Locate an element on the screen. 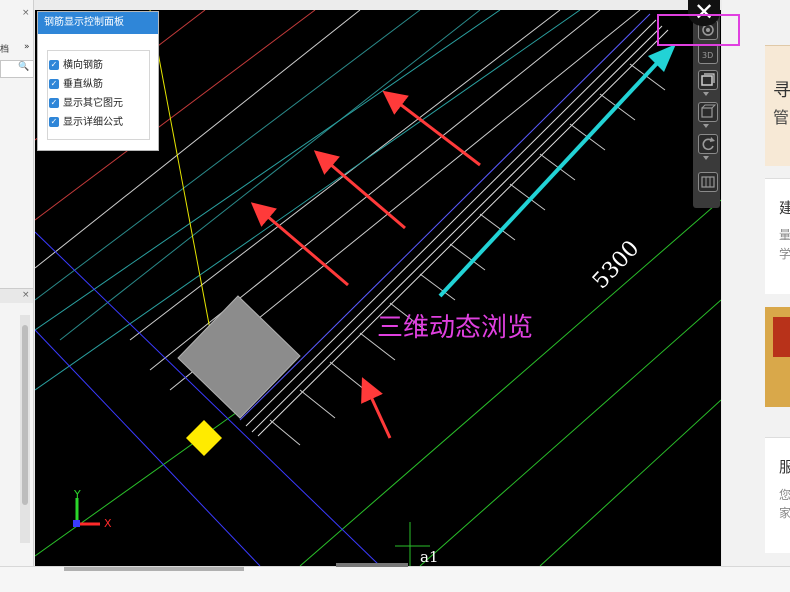  lower-panel-header: × is located at coordinates (16, 295).